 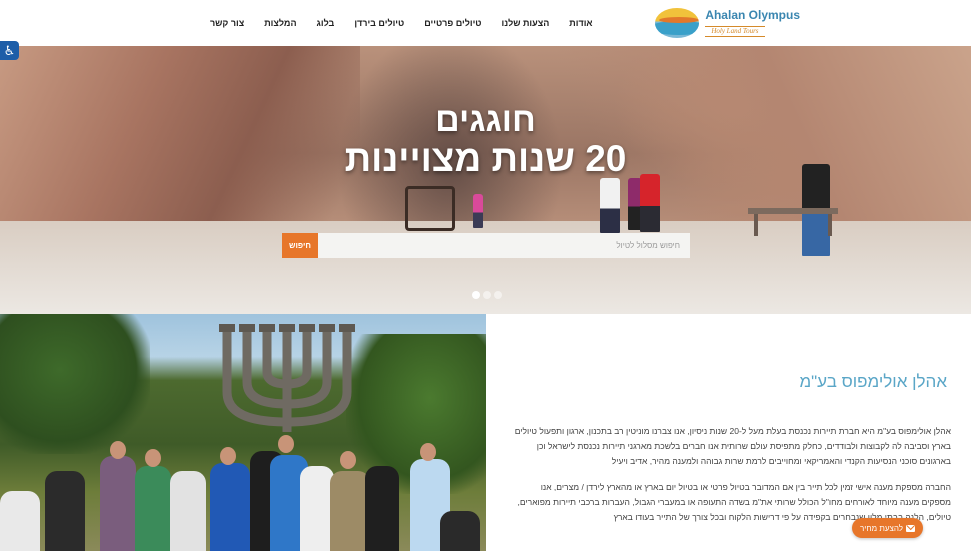 I want to click on get-quote-label: להצעת מחיר, so click(x=881, y=528).